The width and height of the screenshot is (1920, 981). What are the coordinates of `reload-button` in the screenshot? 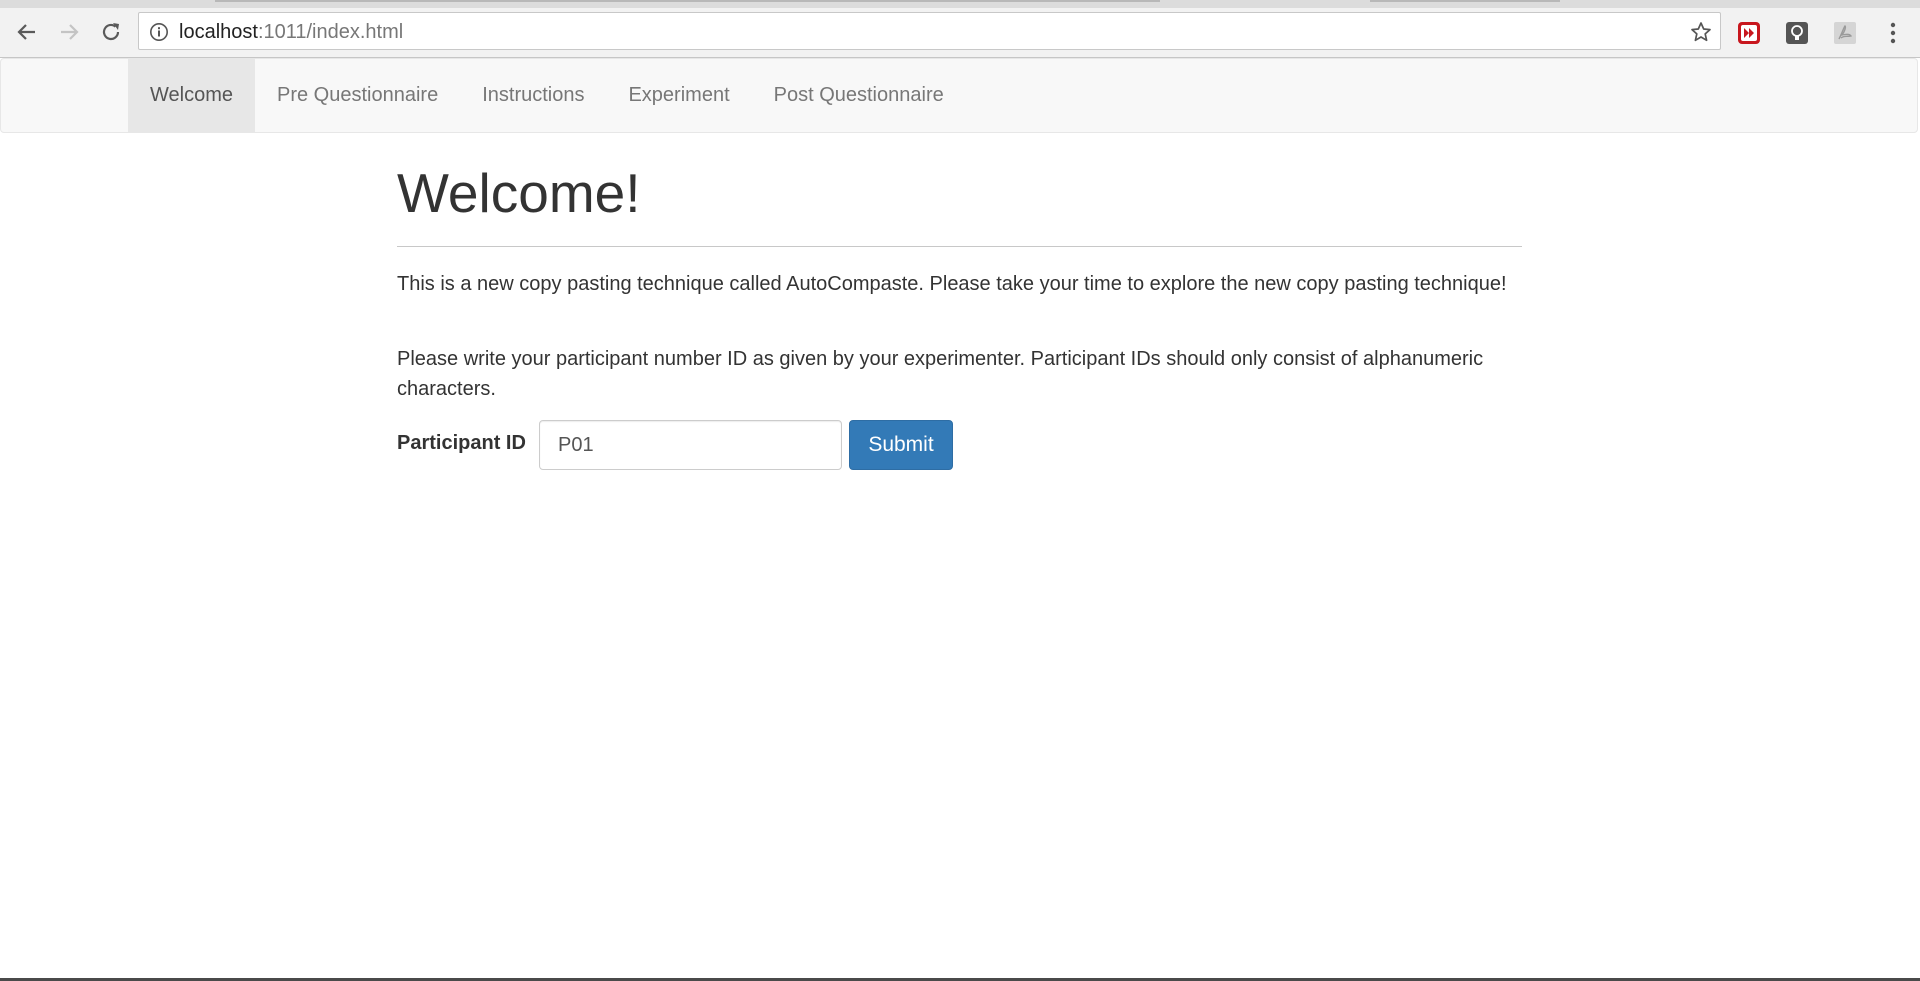 It's located at (111, 32).